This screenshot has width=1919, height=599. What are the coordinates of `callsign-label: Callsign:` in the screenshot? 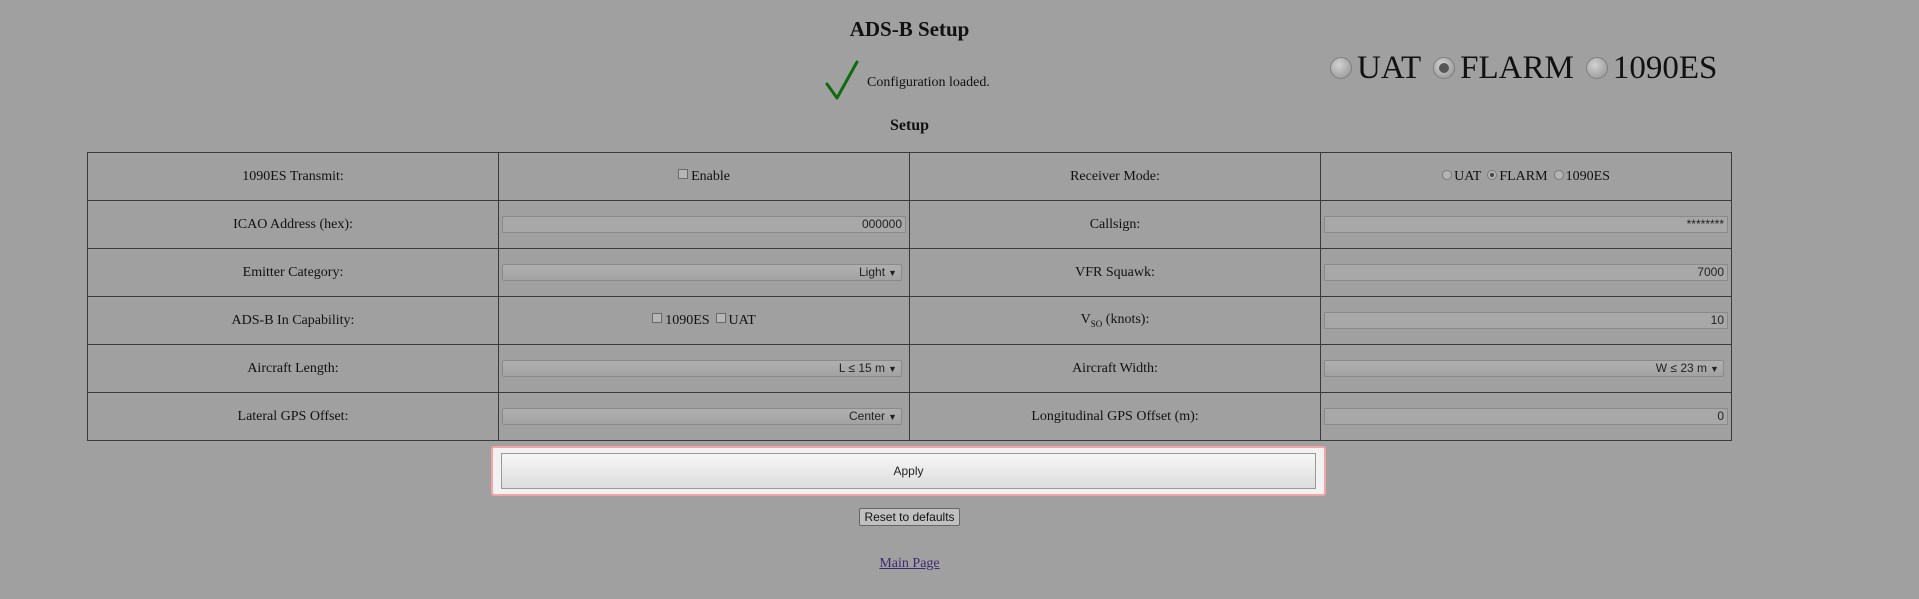 It's located at (1115, 224).